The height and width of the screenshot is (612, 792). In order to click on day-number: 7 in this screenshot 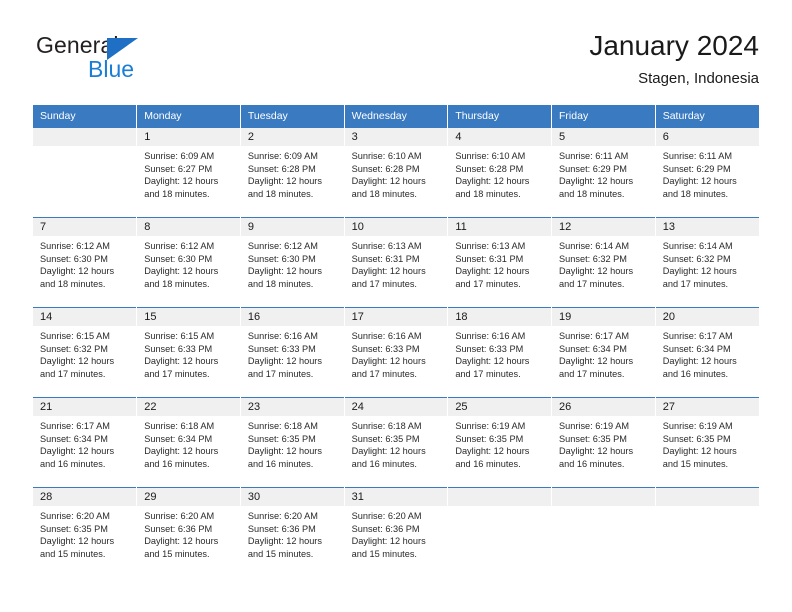, I will do `click(85, 227)`.